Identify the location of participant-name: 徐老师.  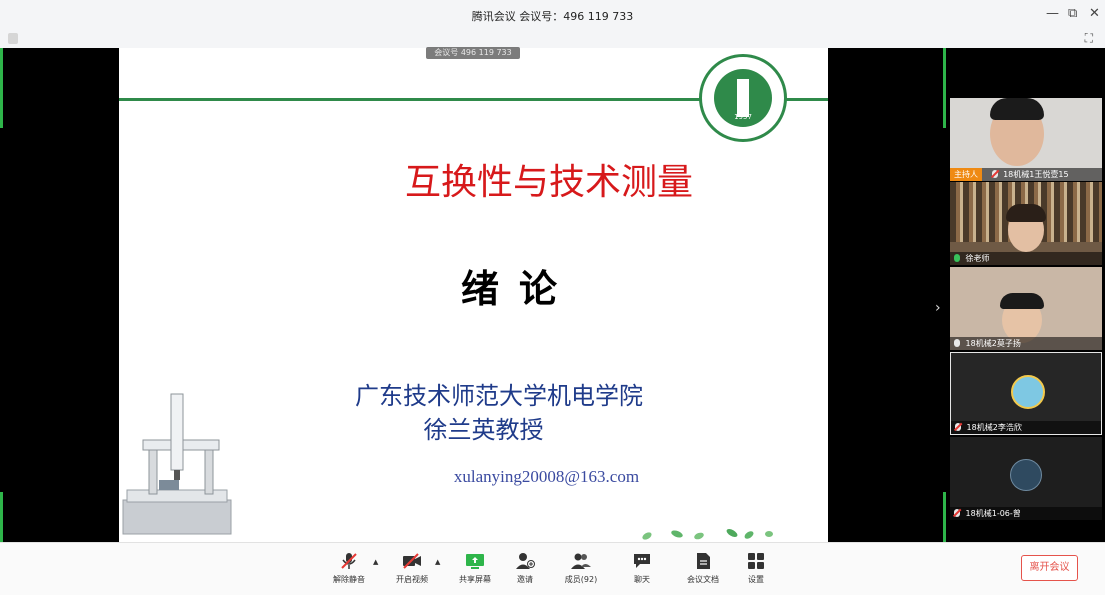
(977, 258).